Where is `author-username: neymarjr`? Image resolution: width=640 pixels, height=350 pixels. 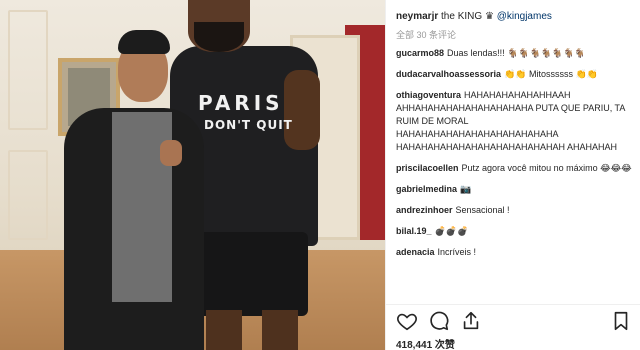 author-username: neymarjr is located at coordinates (417, 16).